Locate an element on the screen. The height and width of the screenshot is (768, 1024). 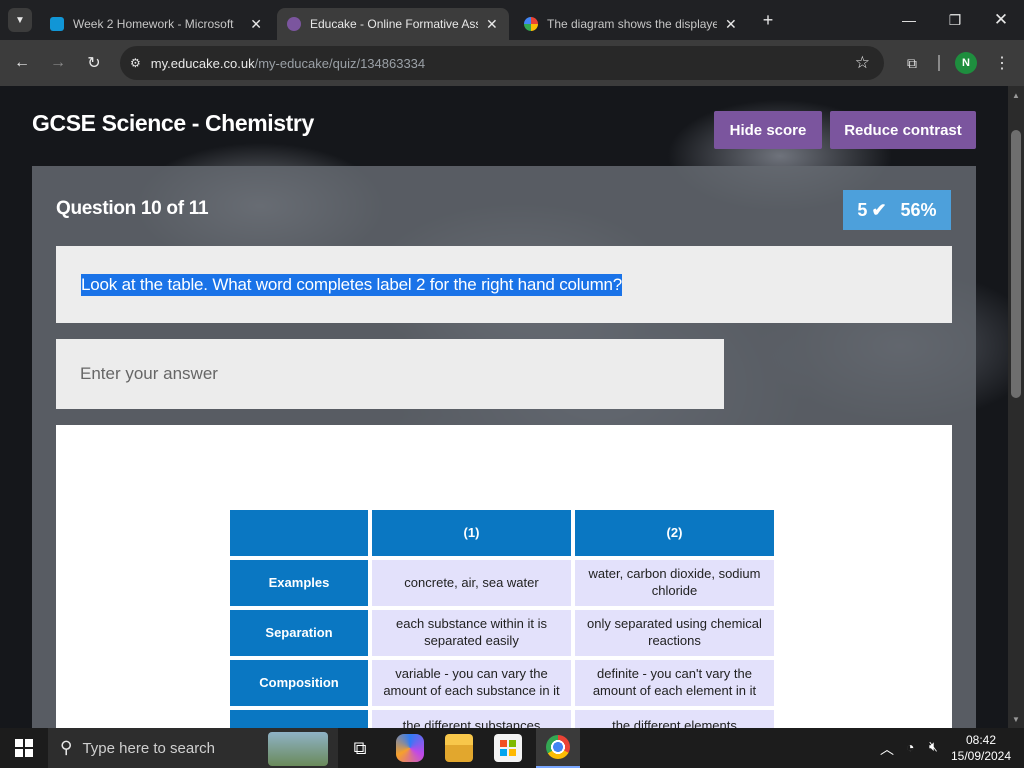
volume-muted-icon: 🔇︎ is located at coordinates (933, 746).